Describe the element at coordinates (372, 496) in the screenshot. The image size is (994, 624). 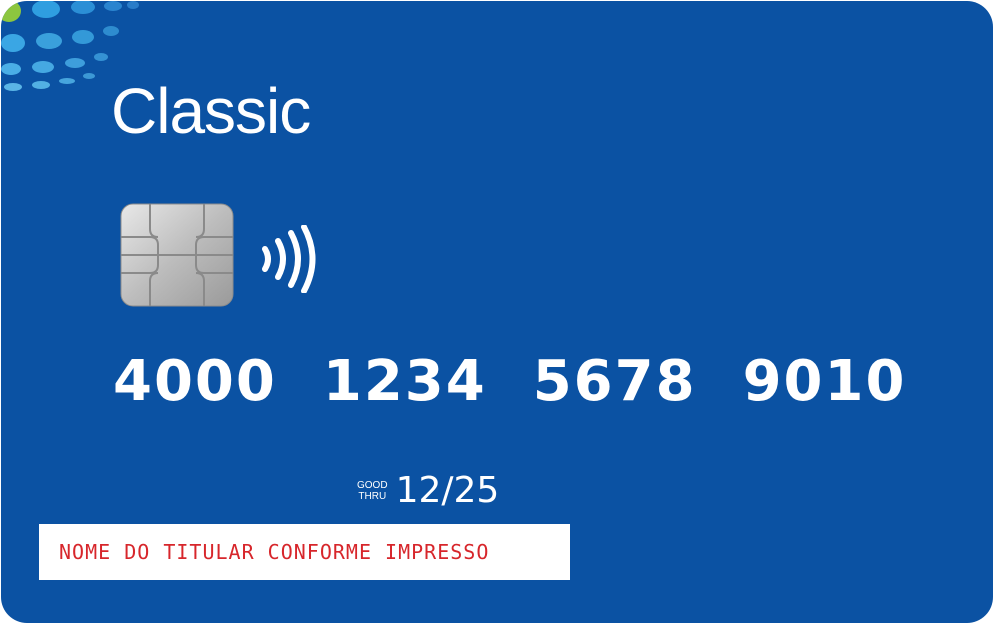
I see `good-thru-line-2: THRU` at that location.